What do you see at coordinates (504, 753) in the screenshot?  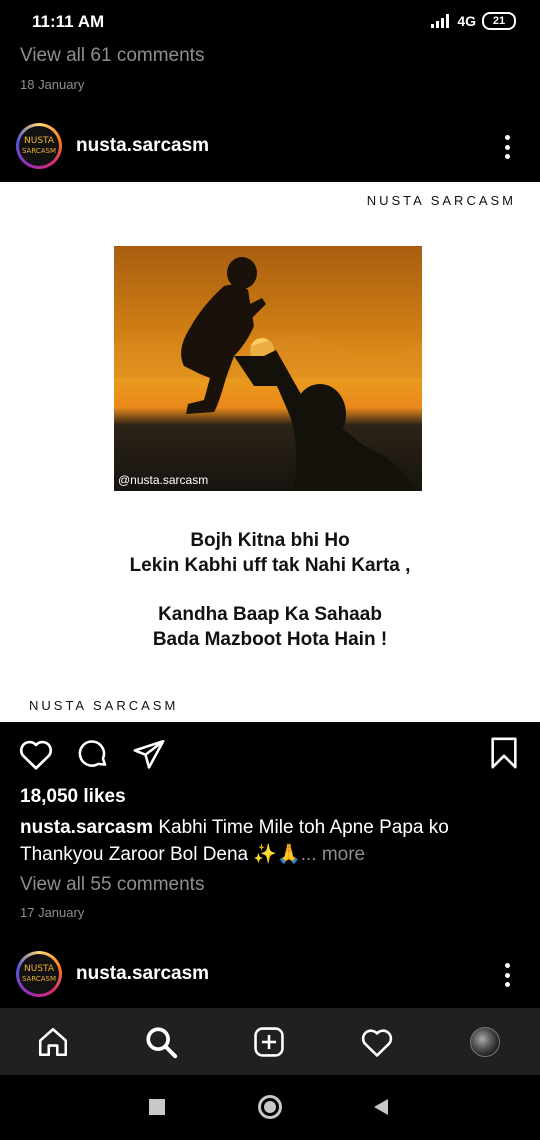 I see `save-bookmark-icon` at bounding box center [504, 753].